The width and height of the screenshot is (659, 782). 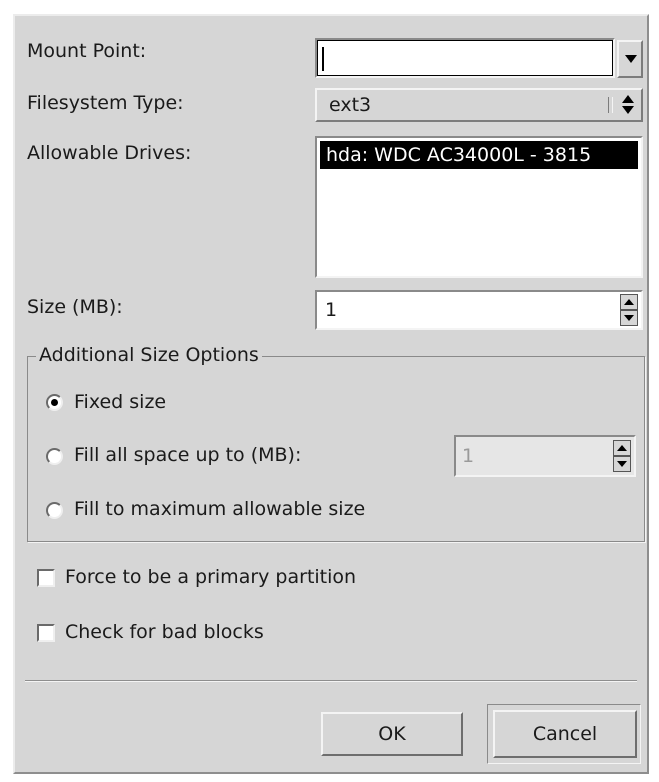 I want to click on bad-blocks-label: Check for bad blocks, so click(x=164, y=632).